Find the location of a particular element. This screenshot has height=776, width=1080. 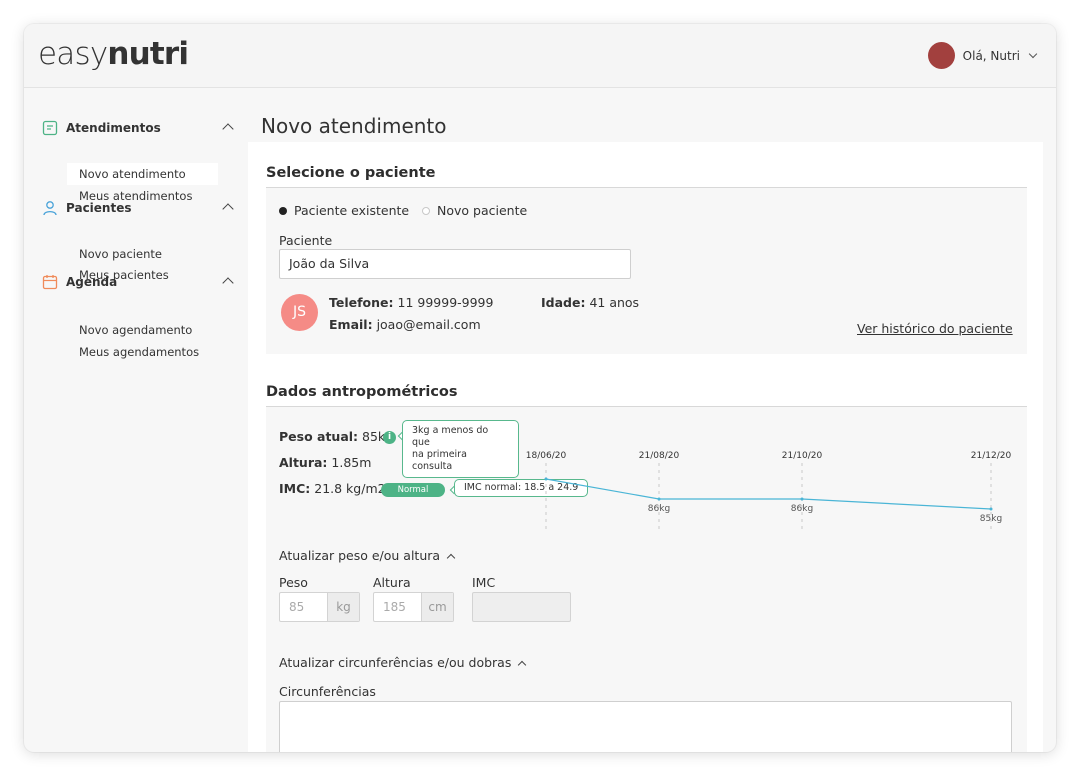

sidebar-group-label: Agenda is located at coordinates (92, 282).